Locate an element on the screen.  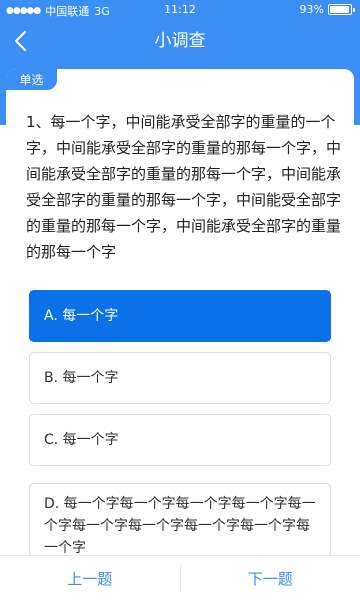
battery-percent: 93% is located at coordinates (311, 9).